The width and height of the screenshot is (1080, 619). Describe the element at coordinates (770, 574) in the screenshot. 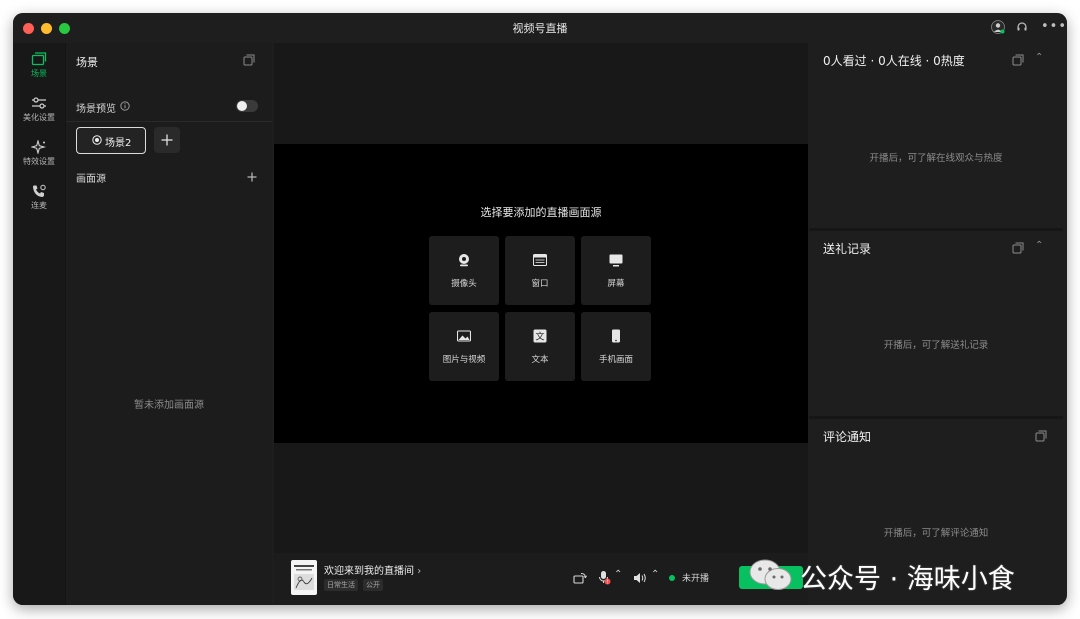

I see `wechat-logo-icon` at that location.